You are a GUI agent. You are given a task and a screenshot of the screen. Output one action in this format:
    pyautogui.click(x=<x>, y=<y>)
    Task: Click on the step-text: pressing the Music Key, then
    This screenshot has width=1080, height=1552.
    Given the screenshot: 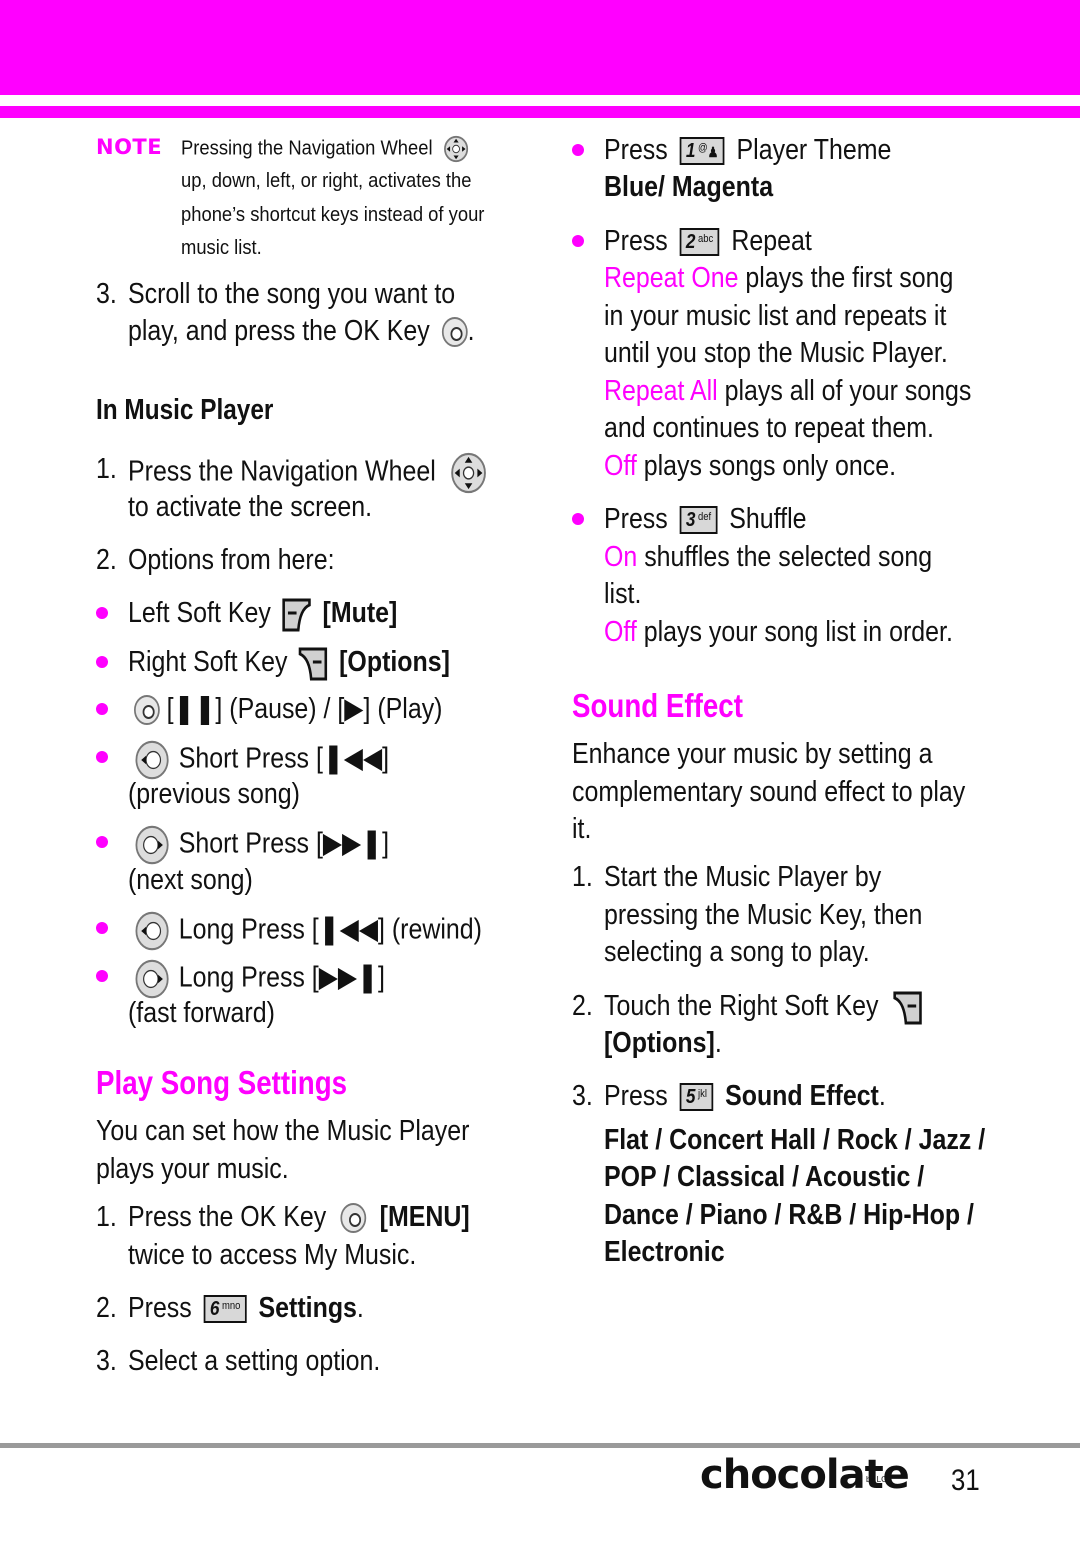 What is the action you would take?
    pyautogui.click(x=763, y=915)
    